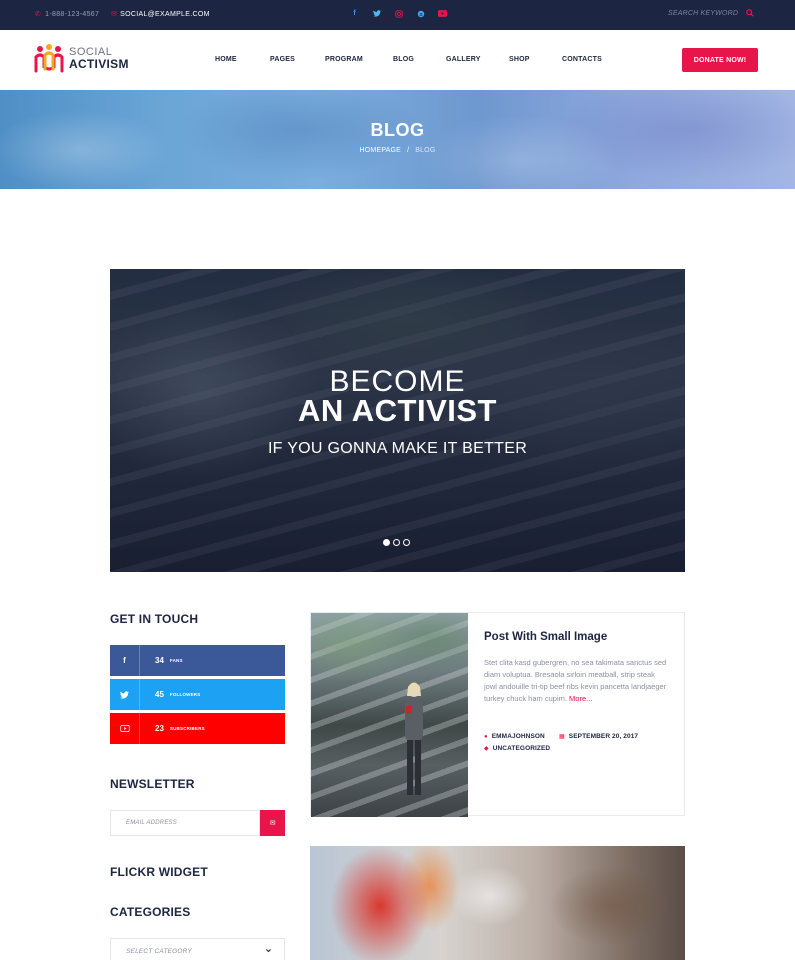 This screenshot has width=795, height=960. I want to click on nav-item-pages: PAGES, so click(282, 59).